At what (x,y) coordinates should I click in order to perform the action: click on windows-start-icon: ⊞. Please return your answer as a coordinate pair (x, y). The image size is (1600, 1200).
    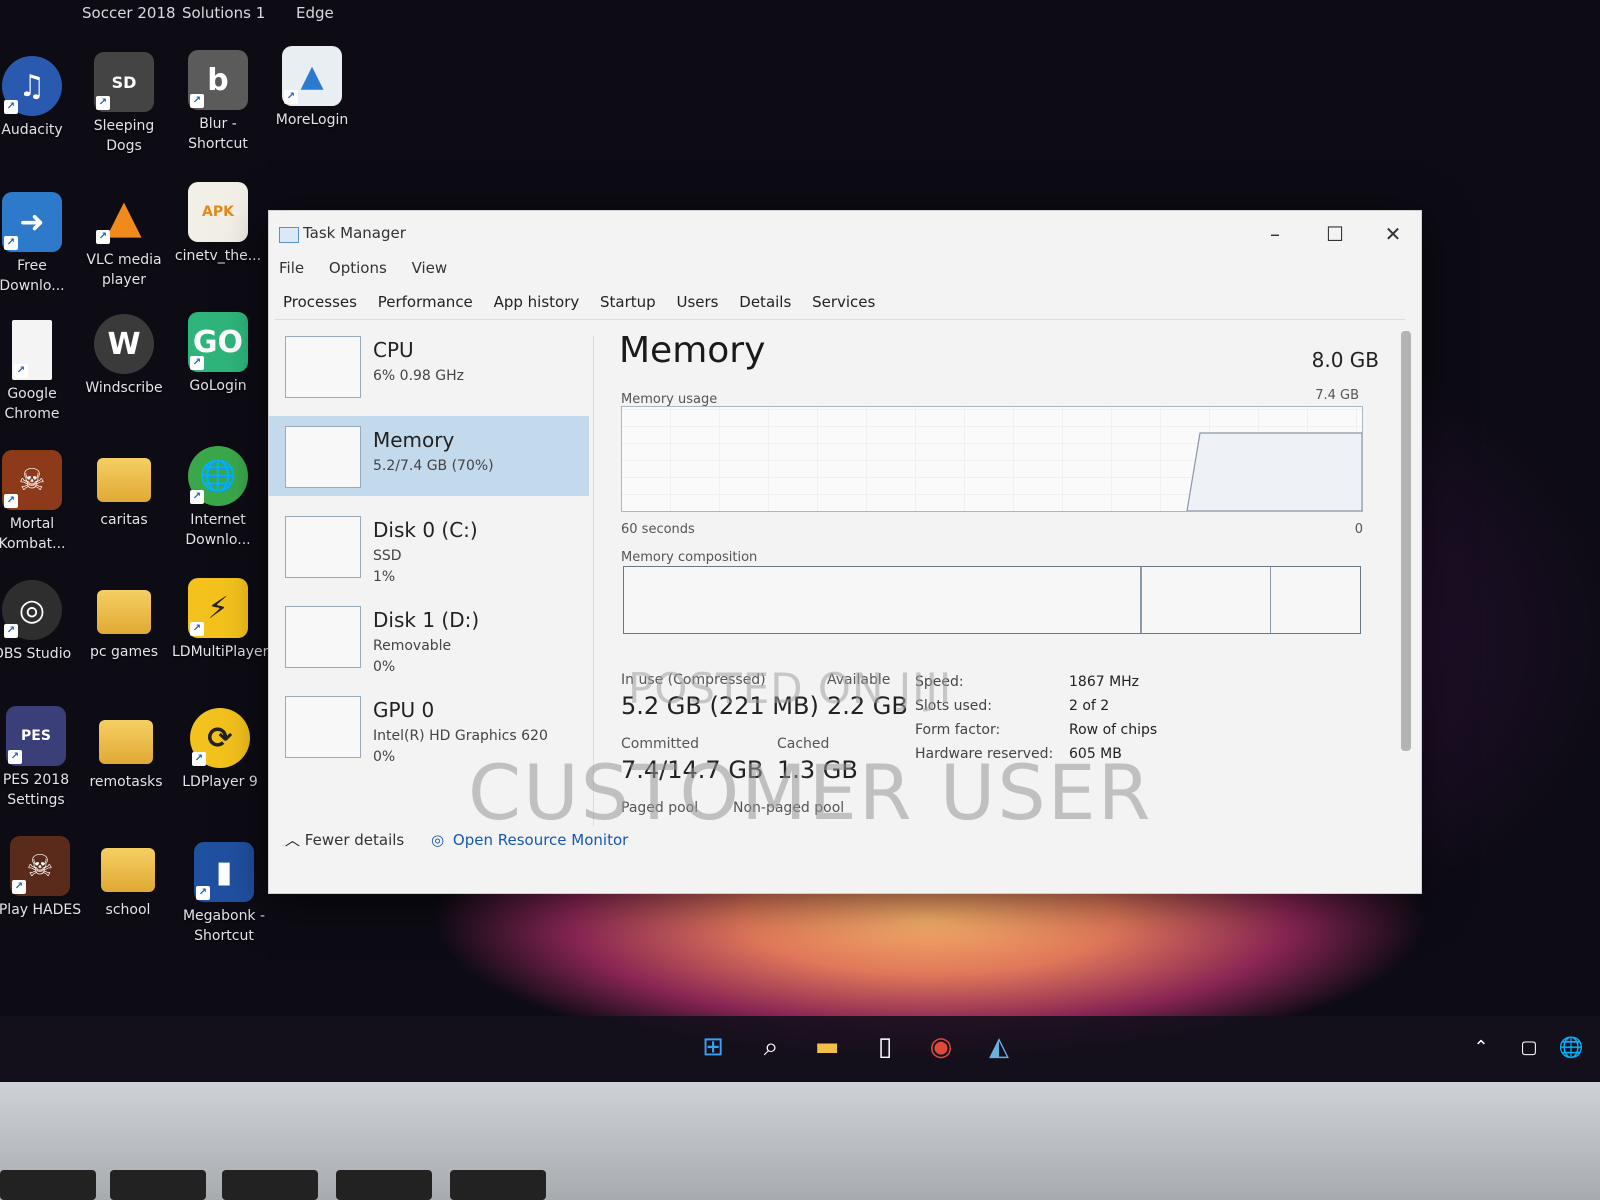
    Looking at the image, I should click on (713, 1047).